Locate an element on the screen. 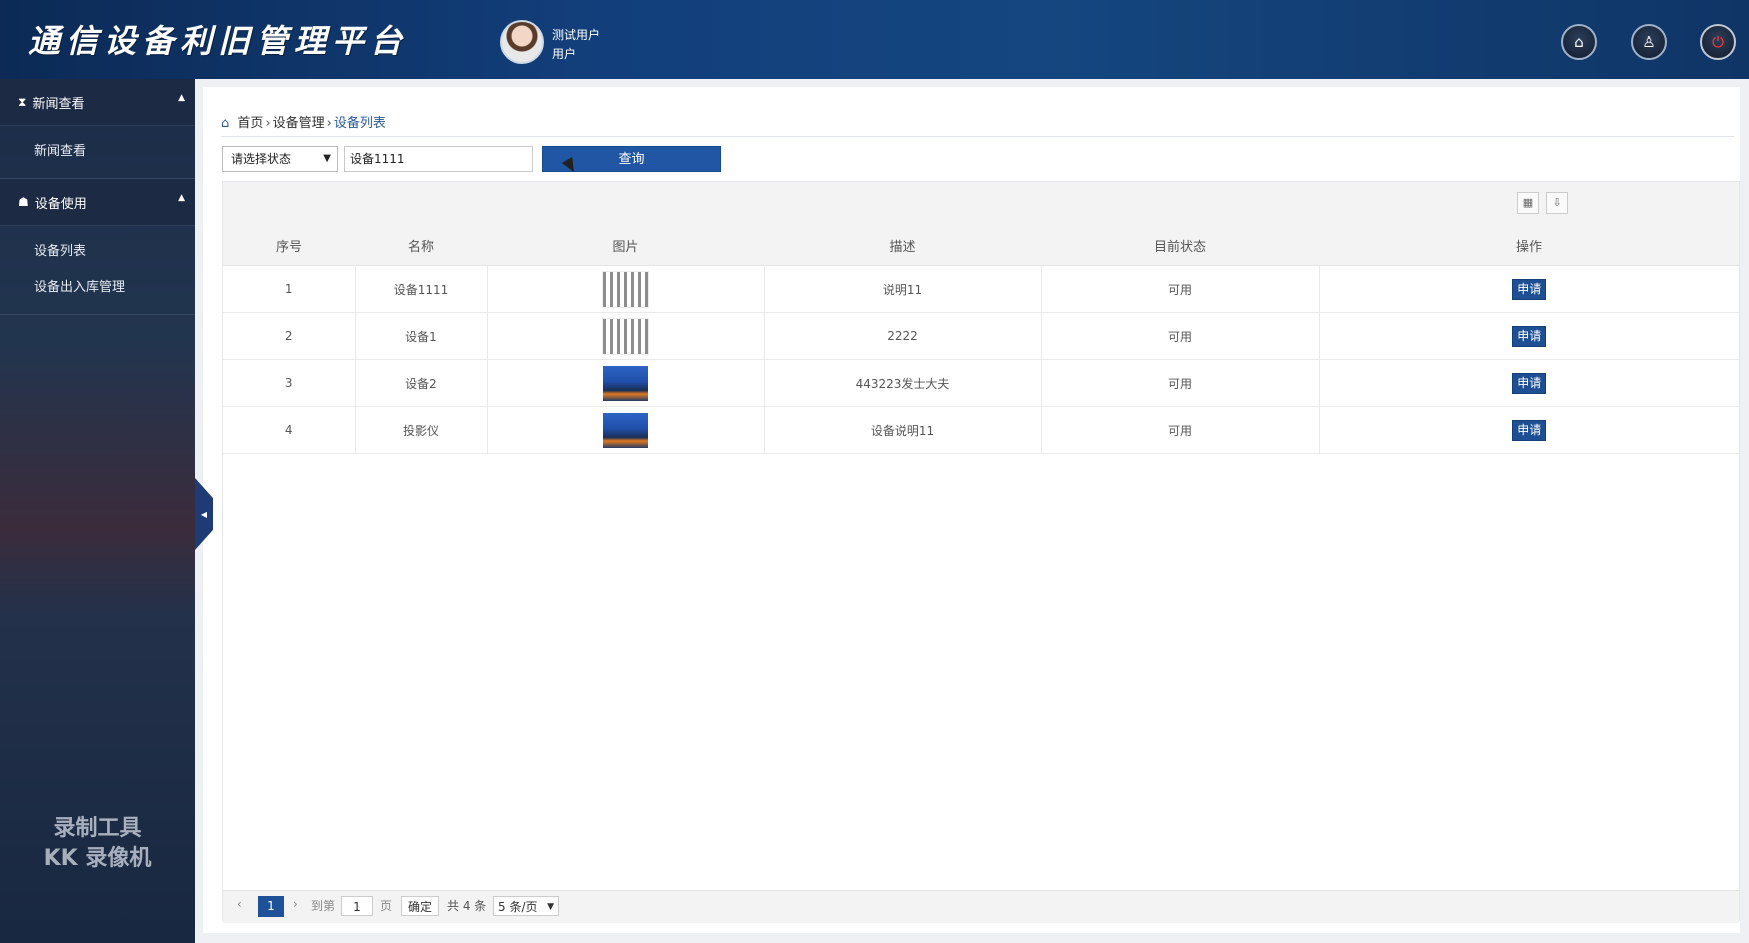 The image size is (1749, 943). col-name: 名称 is located at coordinates (421, 246).